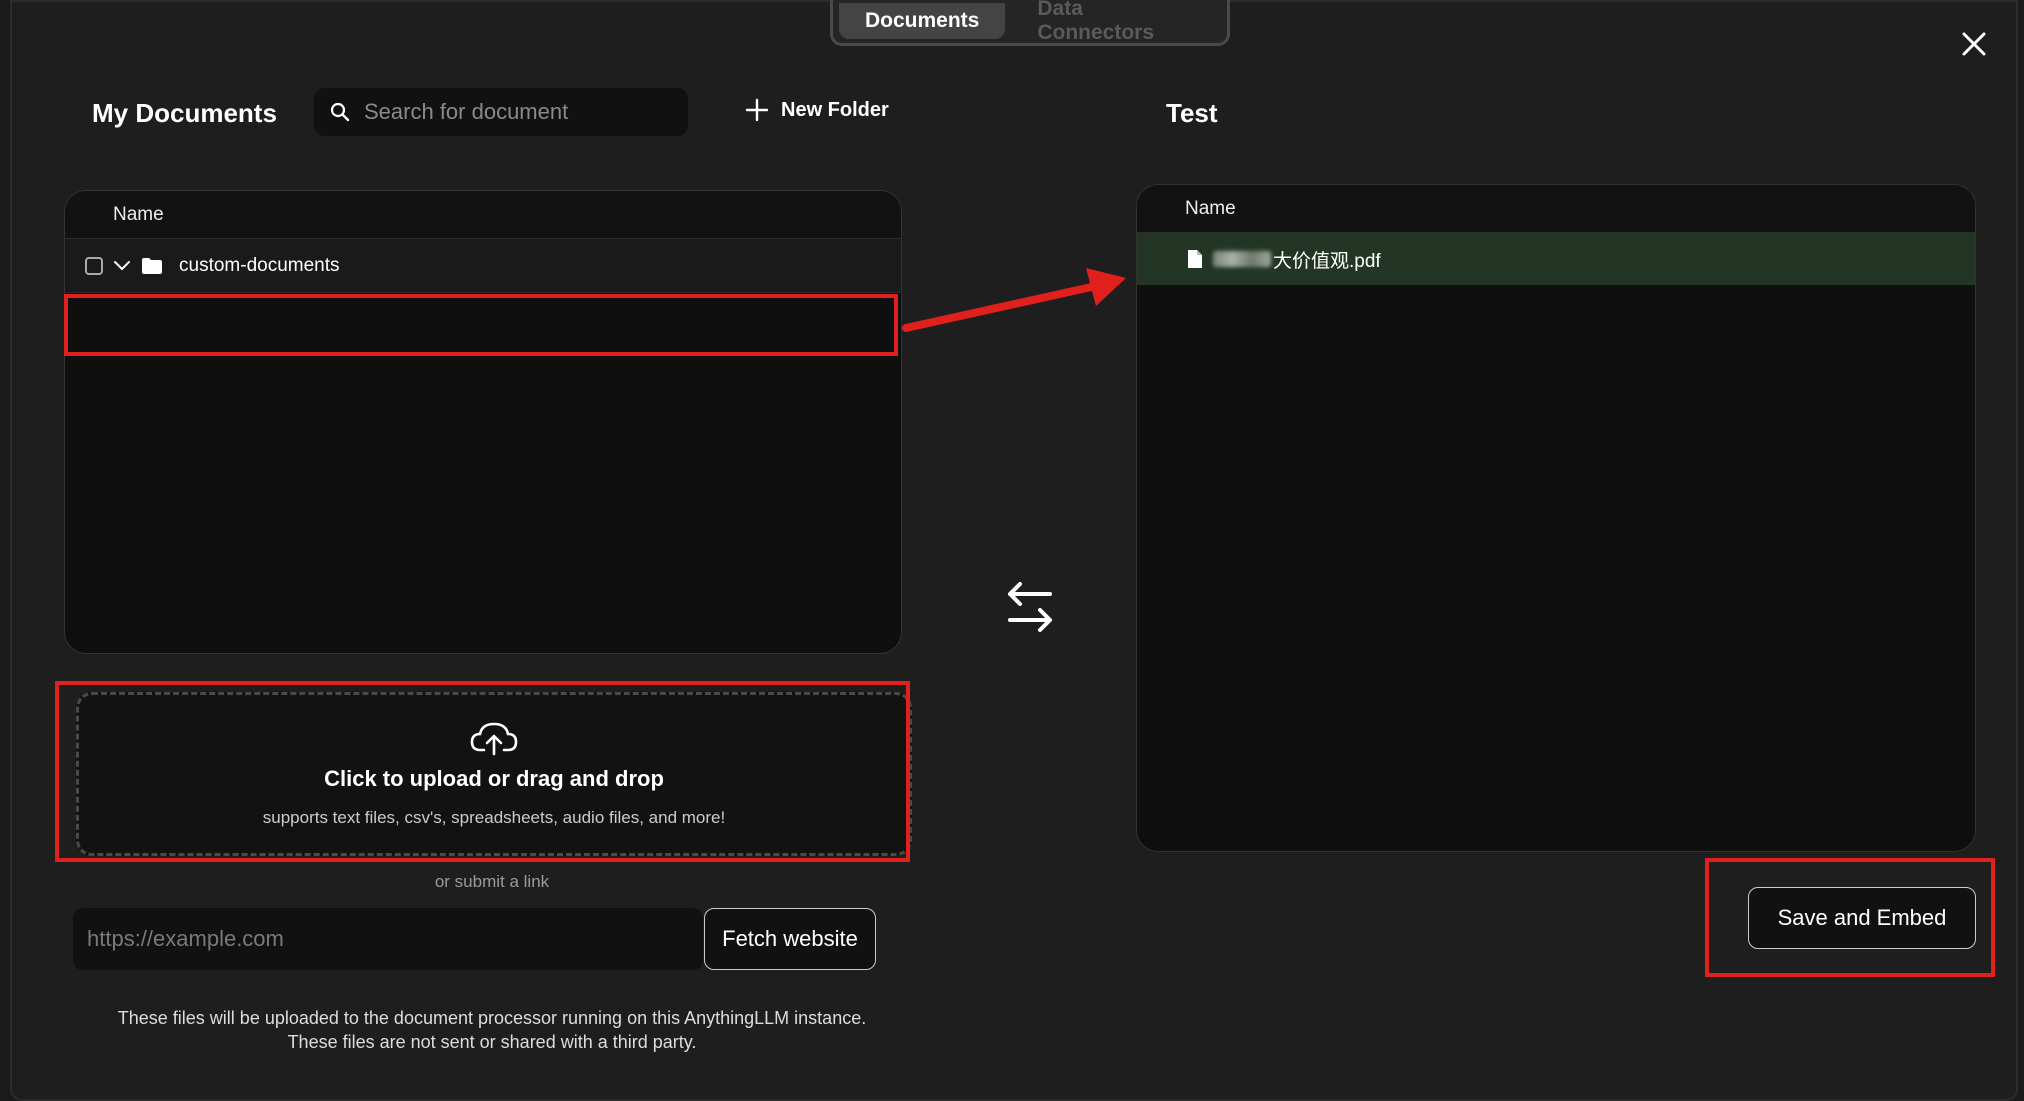 This screenshot has height=1101, width=2024. What do you see at coordinates (1242, 259) in the screenshot?
I see `blurred-filename-prefix` at bounding box center [1242, 259].